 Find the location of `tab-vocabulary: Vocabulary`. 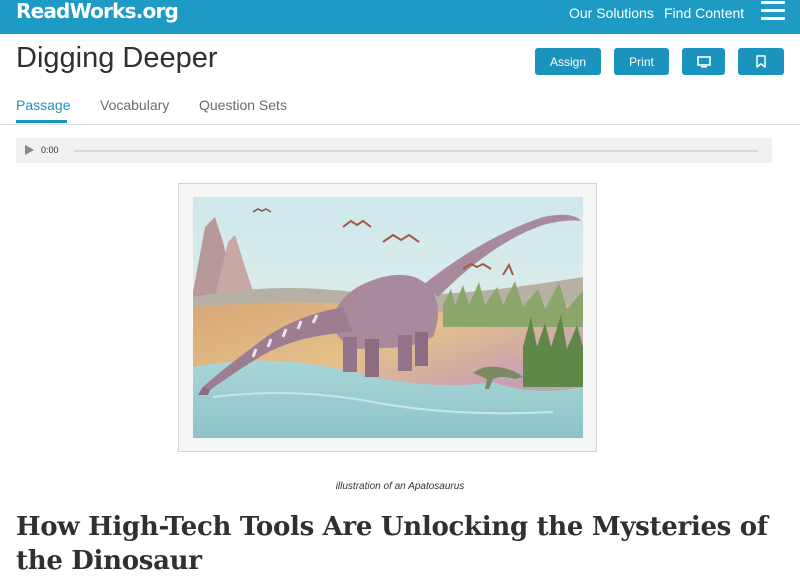

tab-vocabulary: Vocabulary is located at coordinates (134, 105).